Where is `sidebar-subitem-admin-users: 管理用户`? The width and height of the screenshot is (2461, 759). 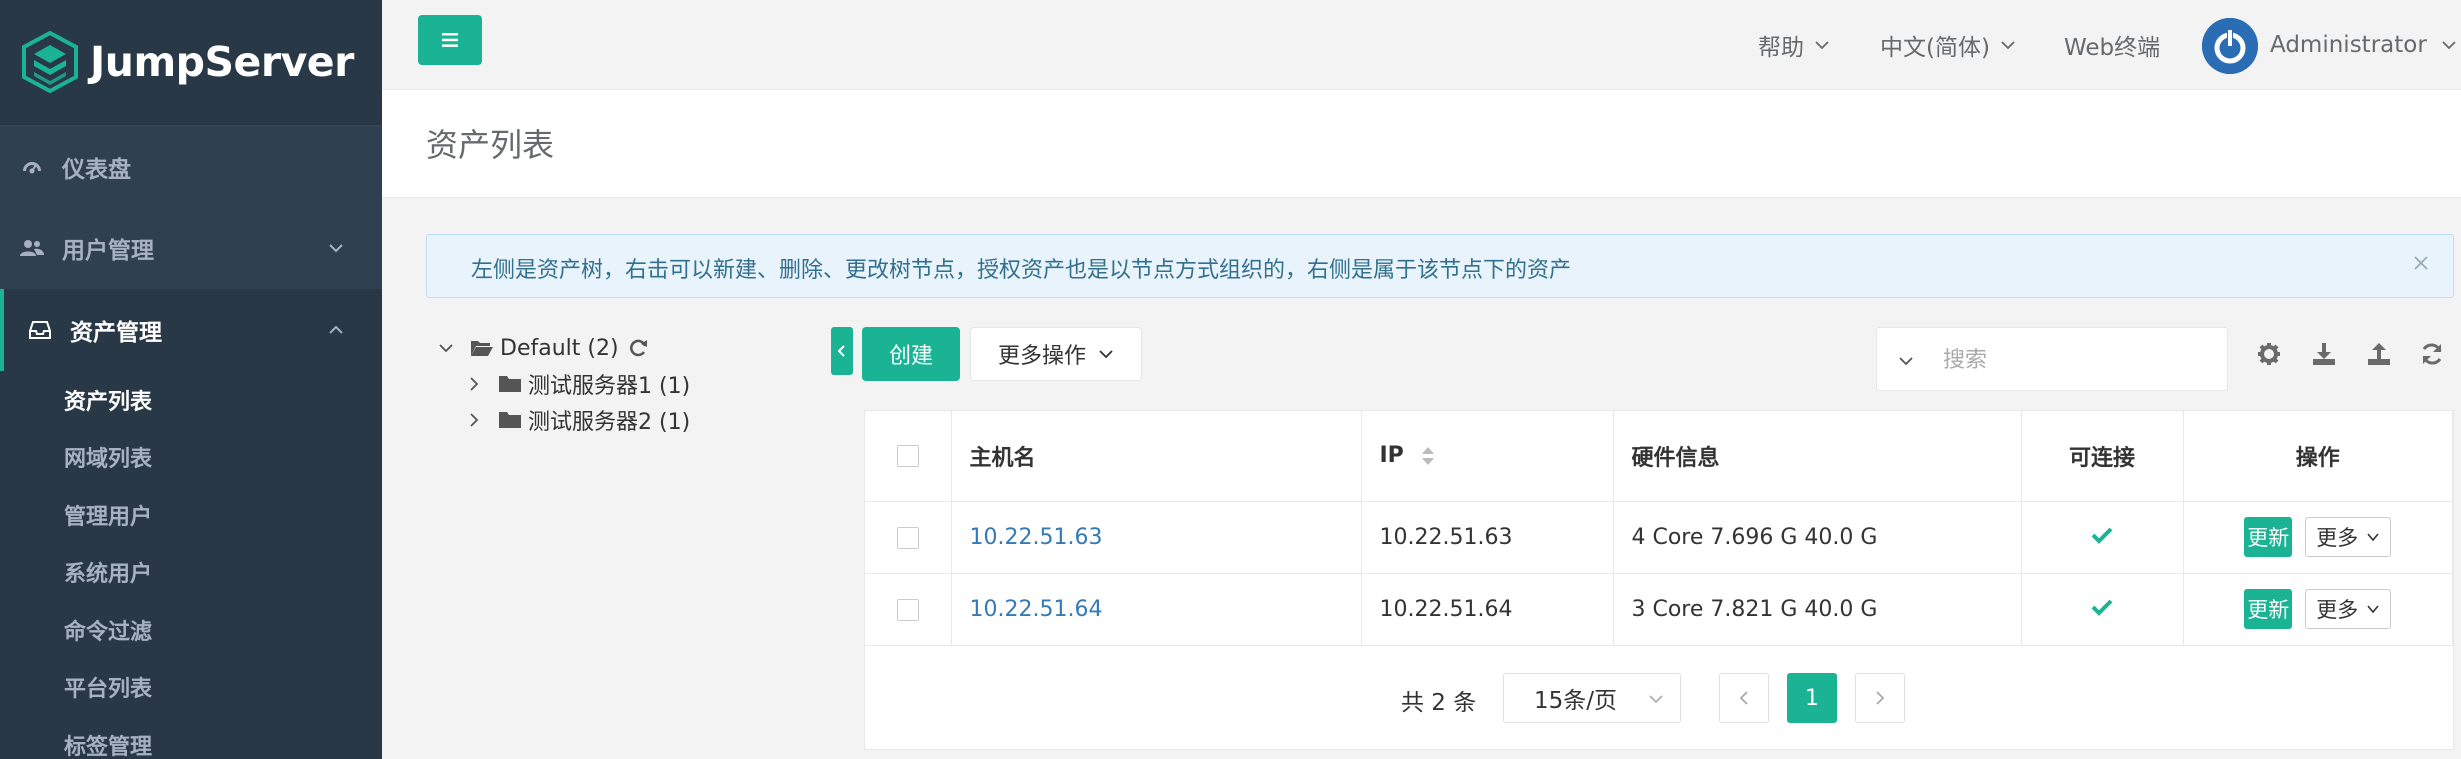 sidebar-subitem-admin-users: 管理用户 is located at coordinates (191, 515).